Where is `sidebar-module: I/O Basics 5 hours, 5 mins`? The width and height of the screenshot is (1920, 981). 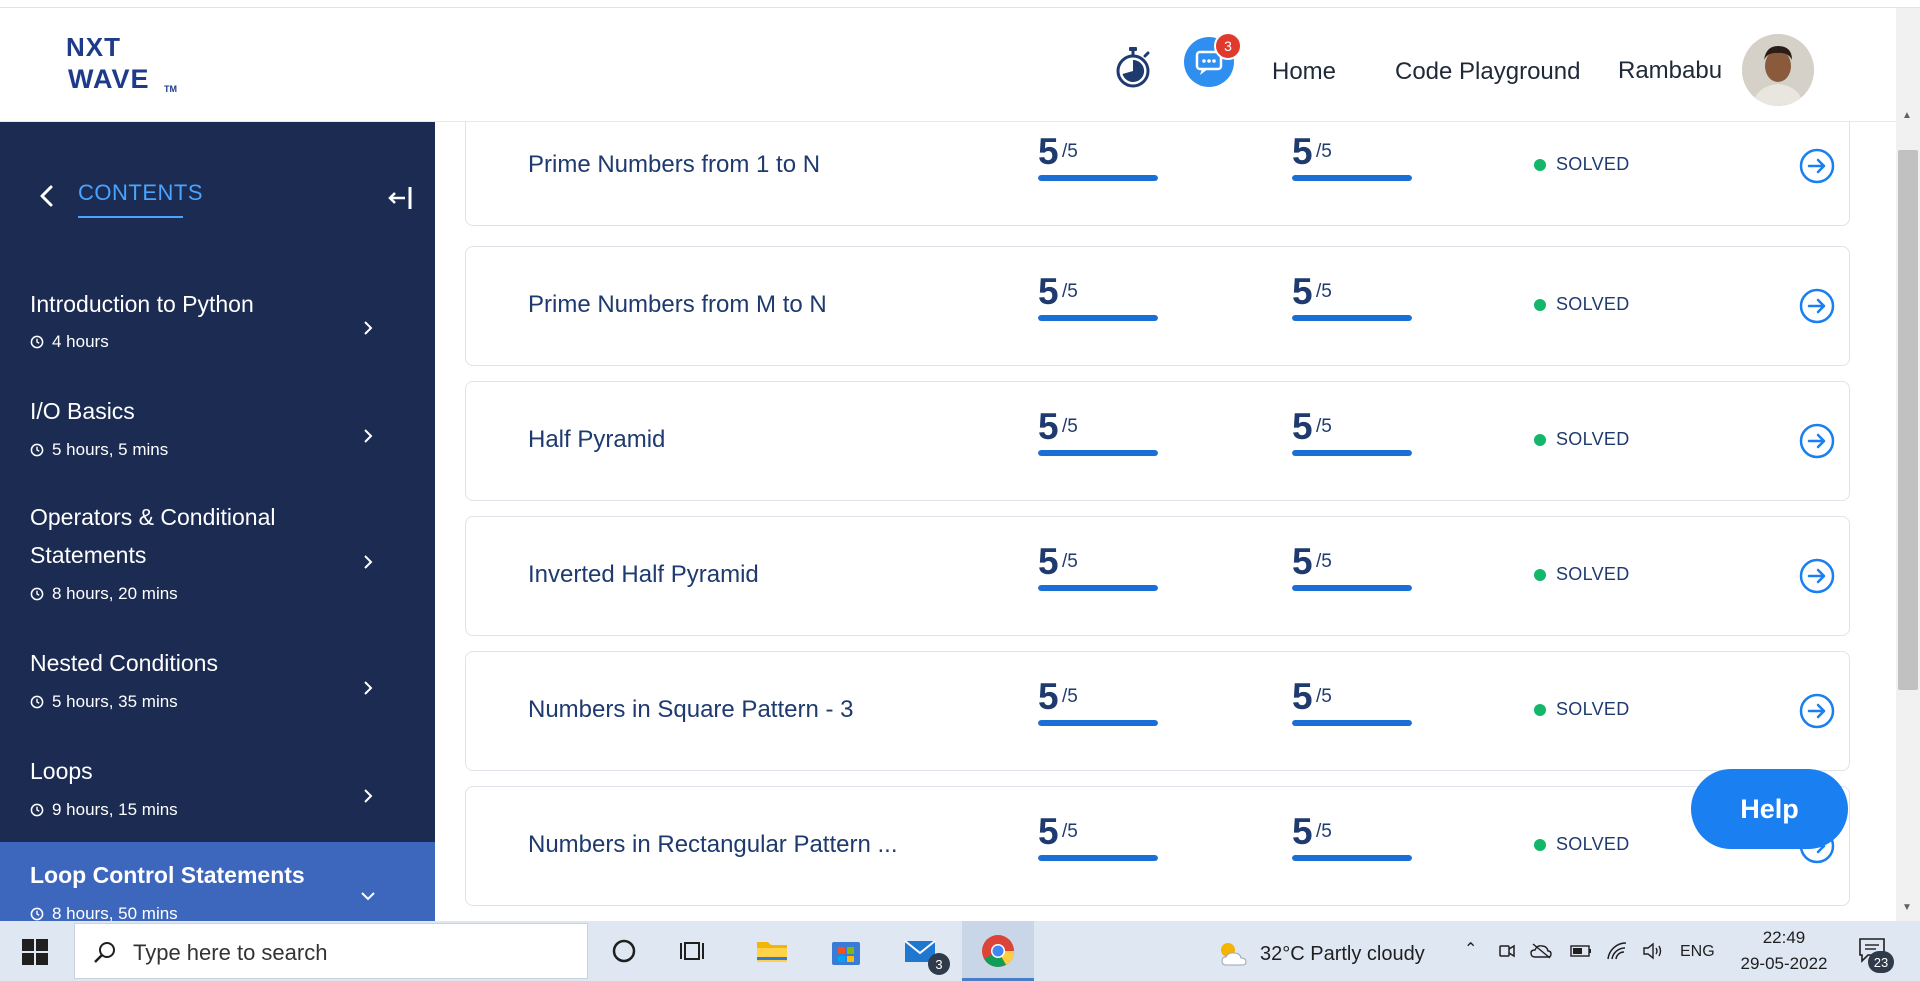 sidebar-module: I/O Basics 5 hours, 5 mins is located at coordinates (217, 443).